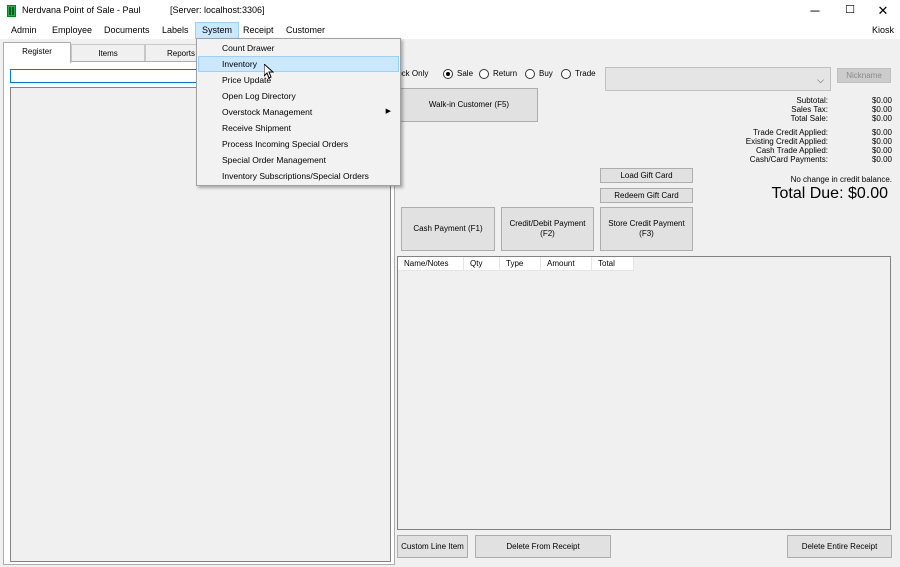 The height and width of the screenshot is (567, 900). I want to click on menu-price-update: Price Update, so click(298, 80).